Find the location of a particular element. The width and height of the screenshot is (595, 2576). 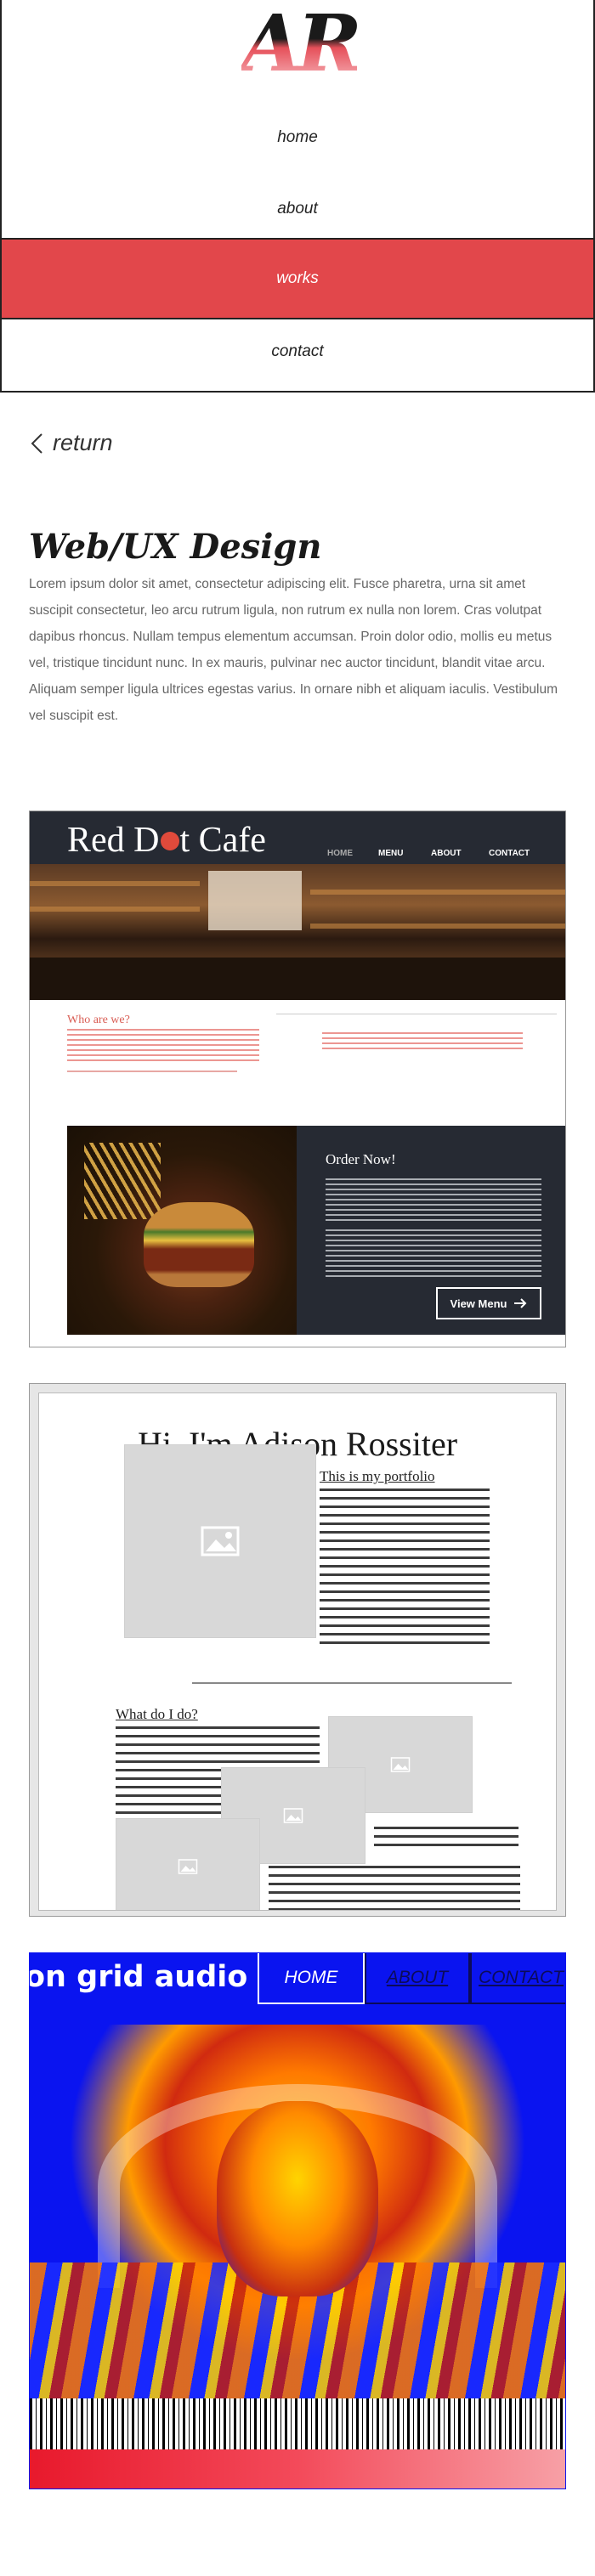

portfolio-divider is located at coordinates (352, 1683).